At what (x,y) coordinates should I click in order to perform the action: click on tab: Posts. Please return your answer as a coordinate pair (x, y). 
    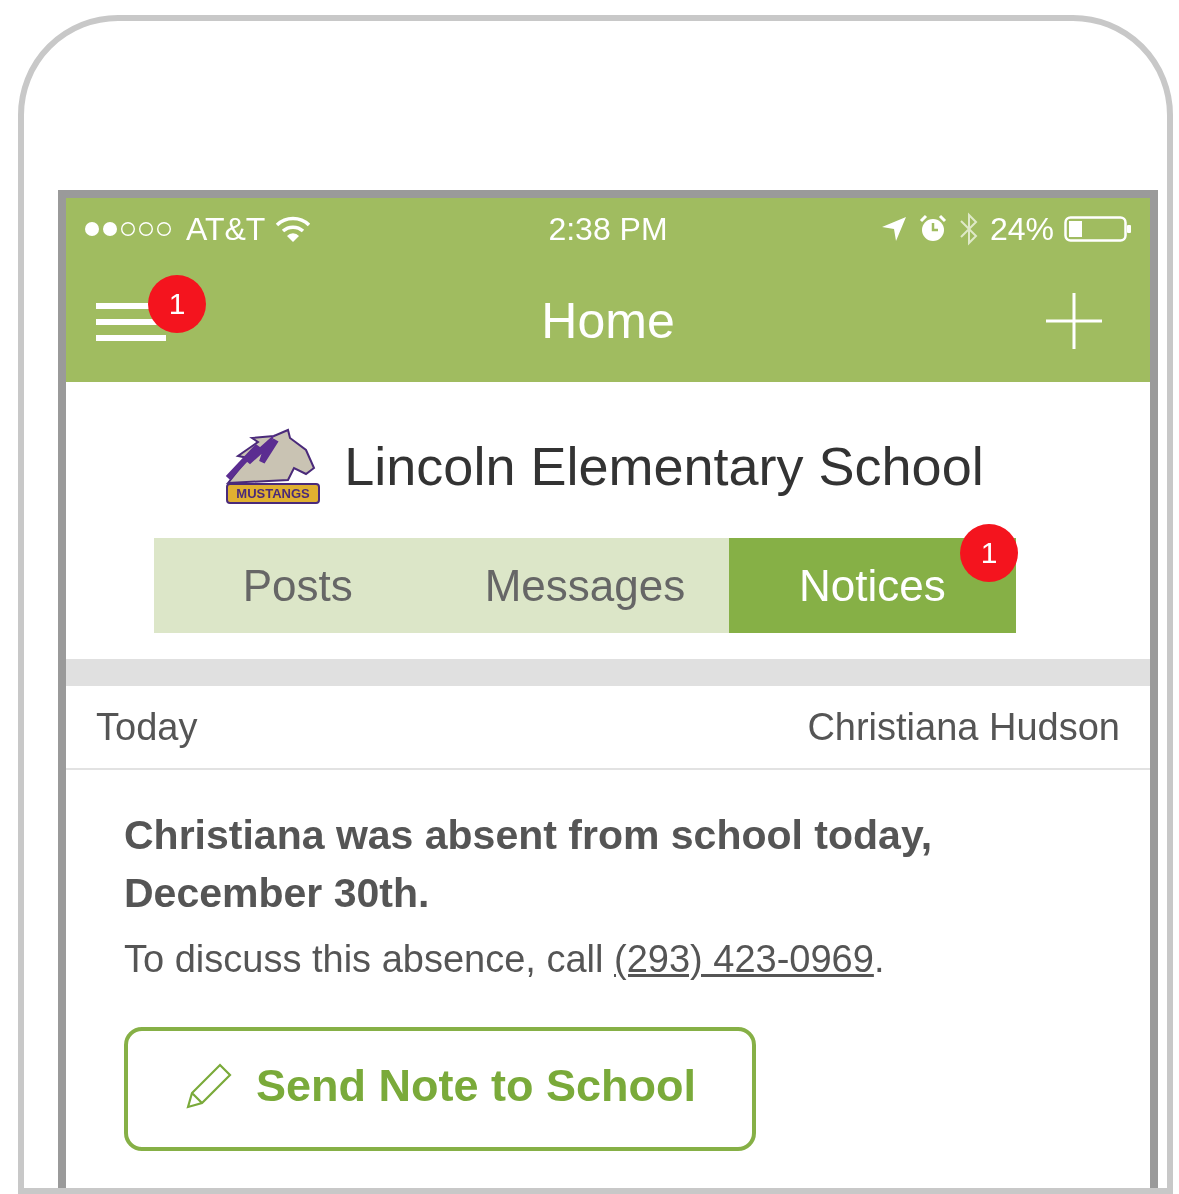
    Looking at the image, I should click on (298, 585).